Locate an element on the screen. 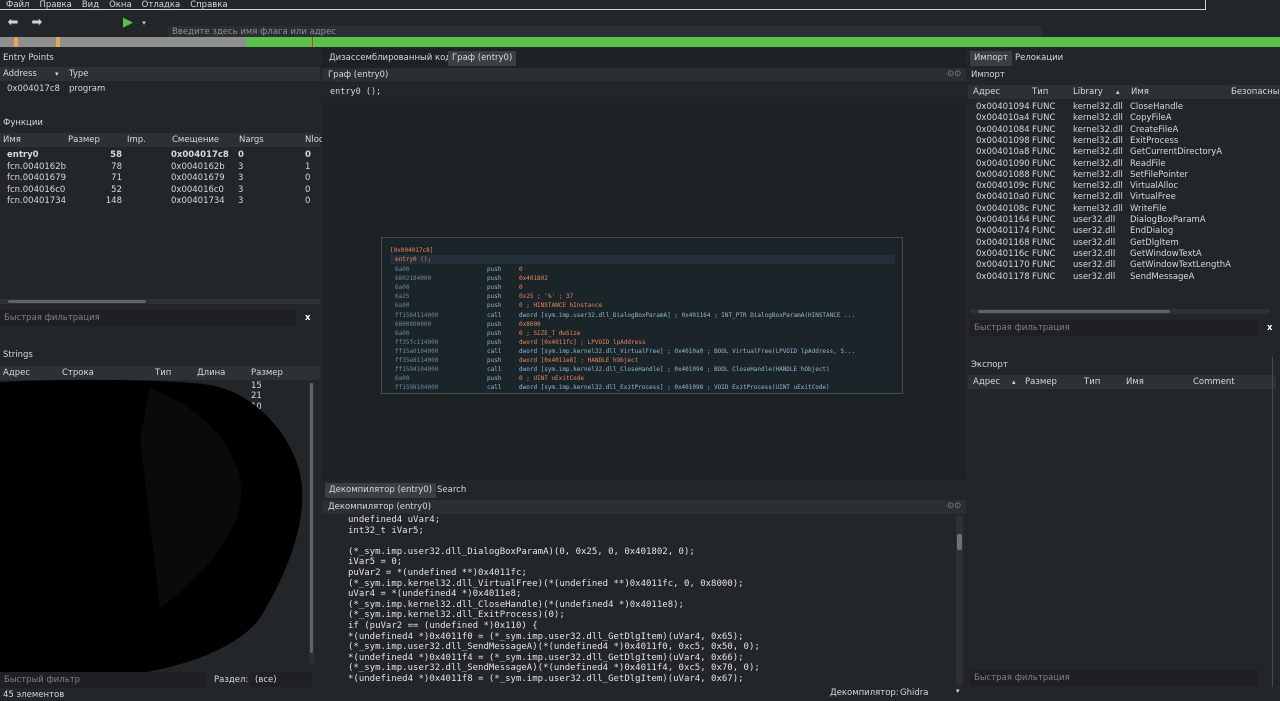  function-row: fcn.0040162b 78 0x0040162b 3 1 is located at coordinates (160, 167).